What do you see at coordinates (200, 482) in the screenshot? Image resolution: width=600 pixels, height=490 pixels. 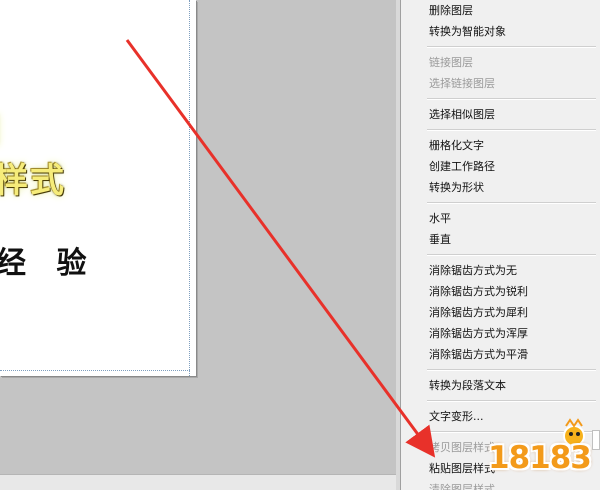 I see `horizontal-scrollbar` at bounding box center [200, 482].